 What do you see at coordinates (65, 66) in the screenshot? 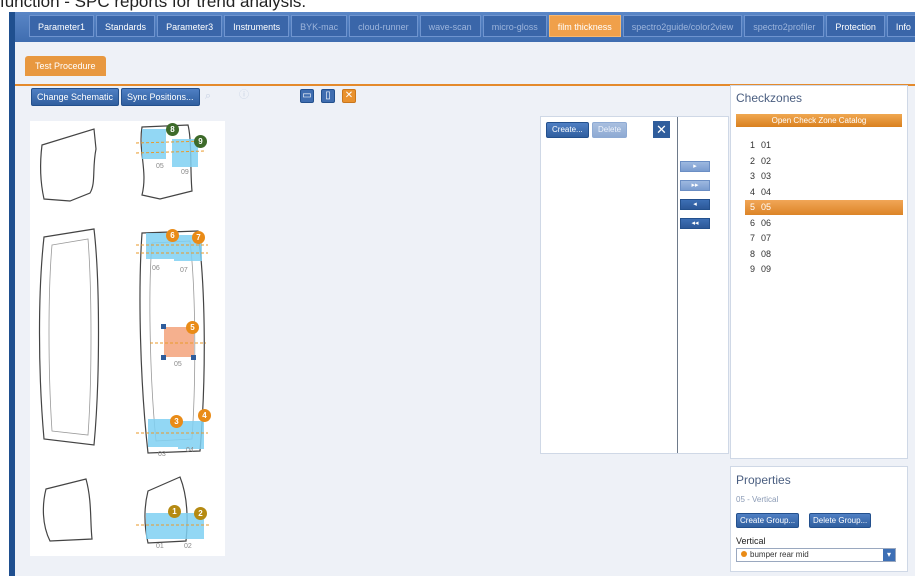
I see `tab-test-procedure: Test Procedure` at bounding box center [65, 66].